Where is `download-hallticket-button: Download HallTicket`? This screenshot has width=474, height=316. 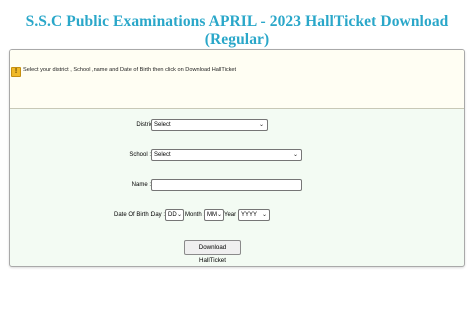
download-hallticket-button: Download HallTicket is located at coordinates (212, 252).